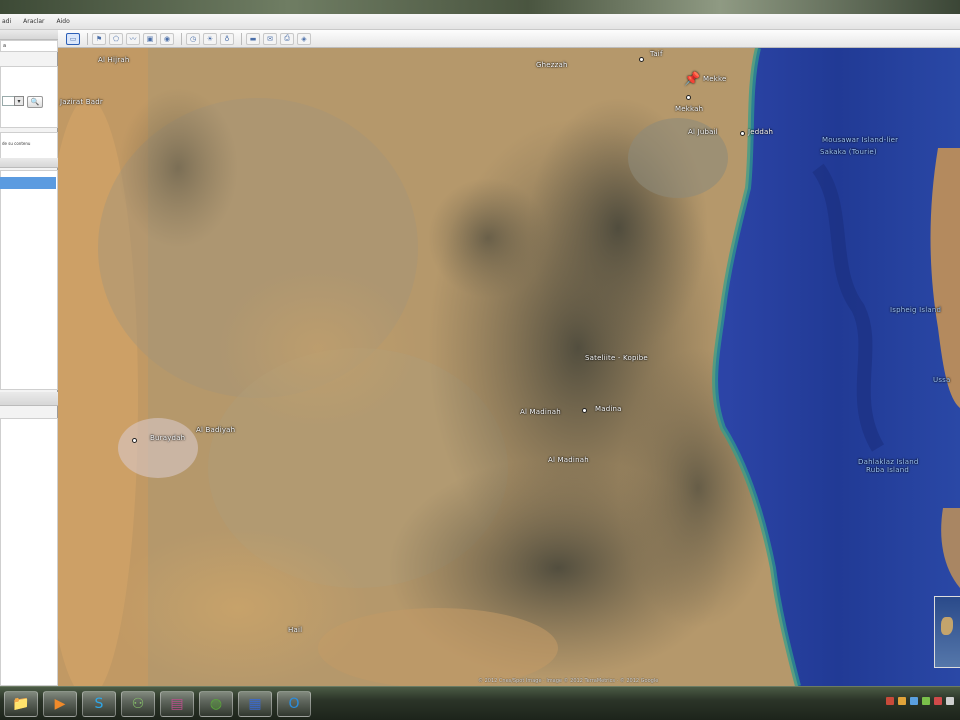 The image size is (960, 720). Describe the element at coordinates (19, 101) in the screenshot. I see `search-dropdown-icon: ▾` at that location.